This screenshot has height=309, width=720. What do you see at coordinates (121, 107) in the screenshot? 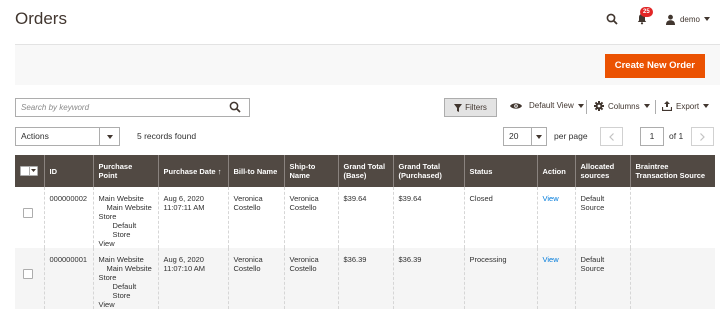
I see `search-input` at bounding box center [121, 107].